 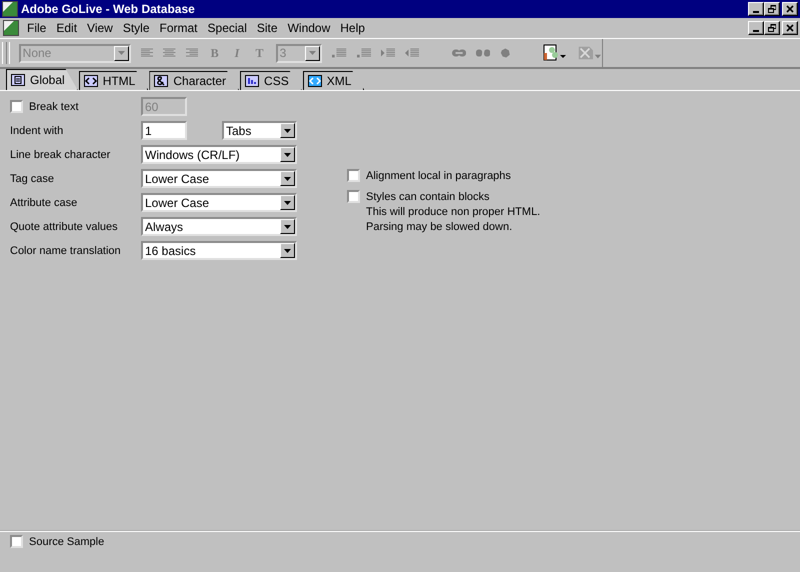 What do you see at coordinates (412, 53) in the screenshot?
I see `outdent-icon` at bounding box center [412, 53].